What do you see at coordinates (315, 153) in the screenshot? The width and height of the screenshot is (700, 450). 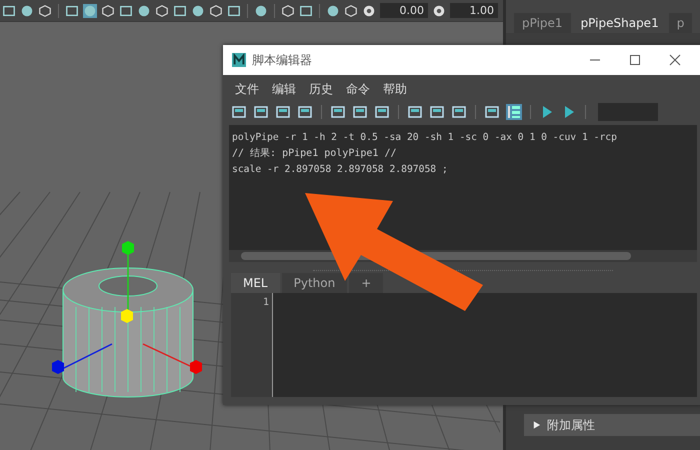 I see `history-line: // 结果: pPipe1 polyPipe1 //` at bounding box center [315, 153].